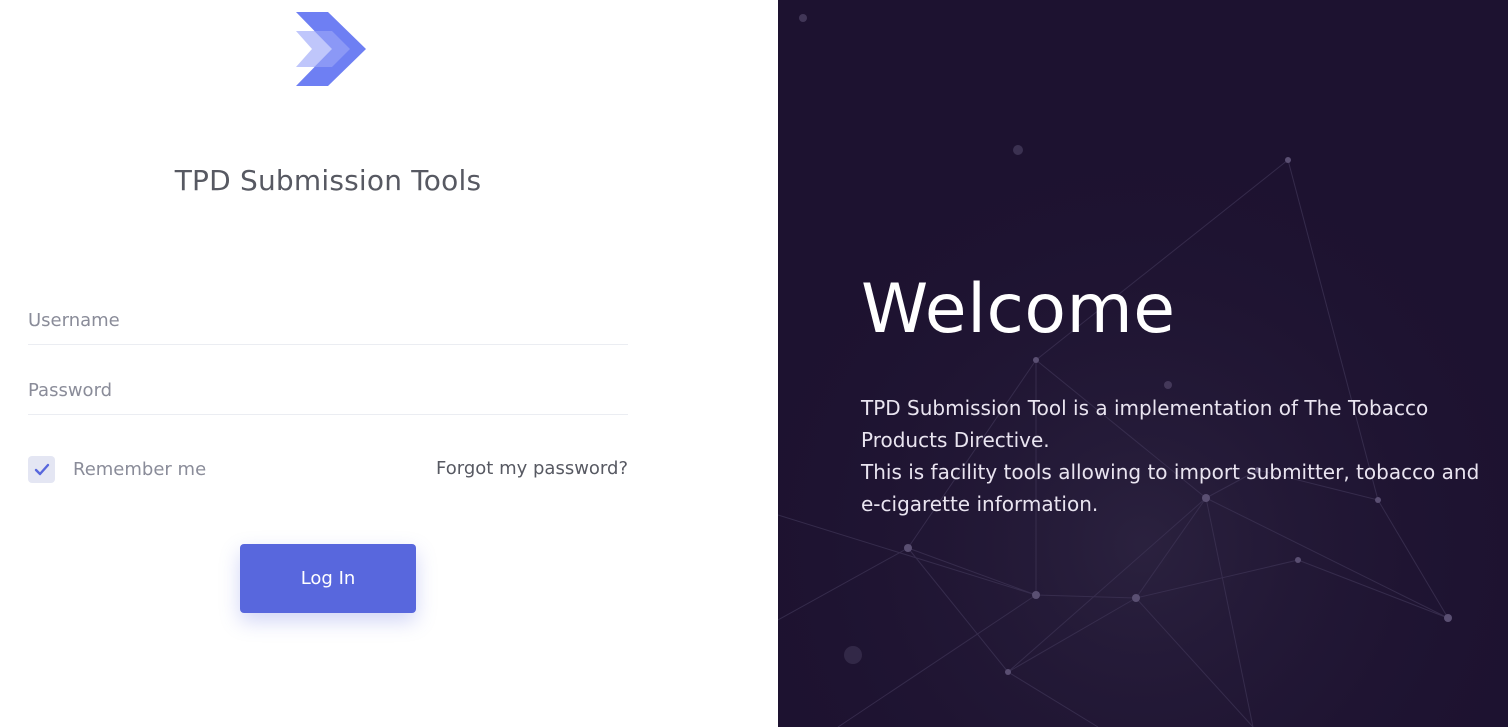  I want to click on app-title: TPD Submission Tools, so click(328, 180).